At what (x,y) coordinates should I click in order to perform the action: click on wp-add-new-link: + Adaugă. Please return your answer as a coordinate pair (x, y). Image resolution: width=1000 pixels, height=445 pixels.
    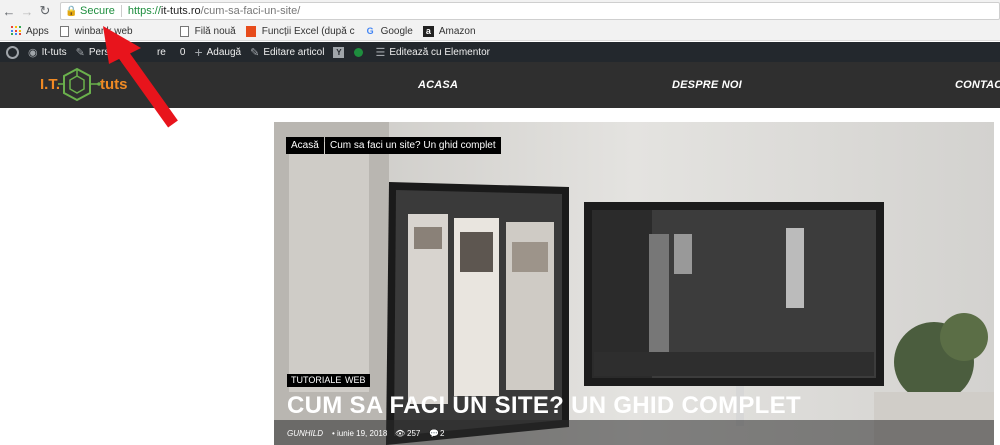
    Looking at the image, I should click on (217, 52).